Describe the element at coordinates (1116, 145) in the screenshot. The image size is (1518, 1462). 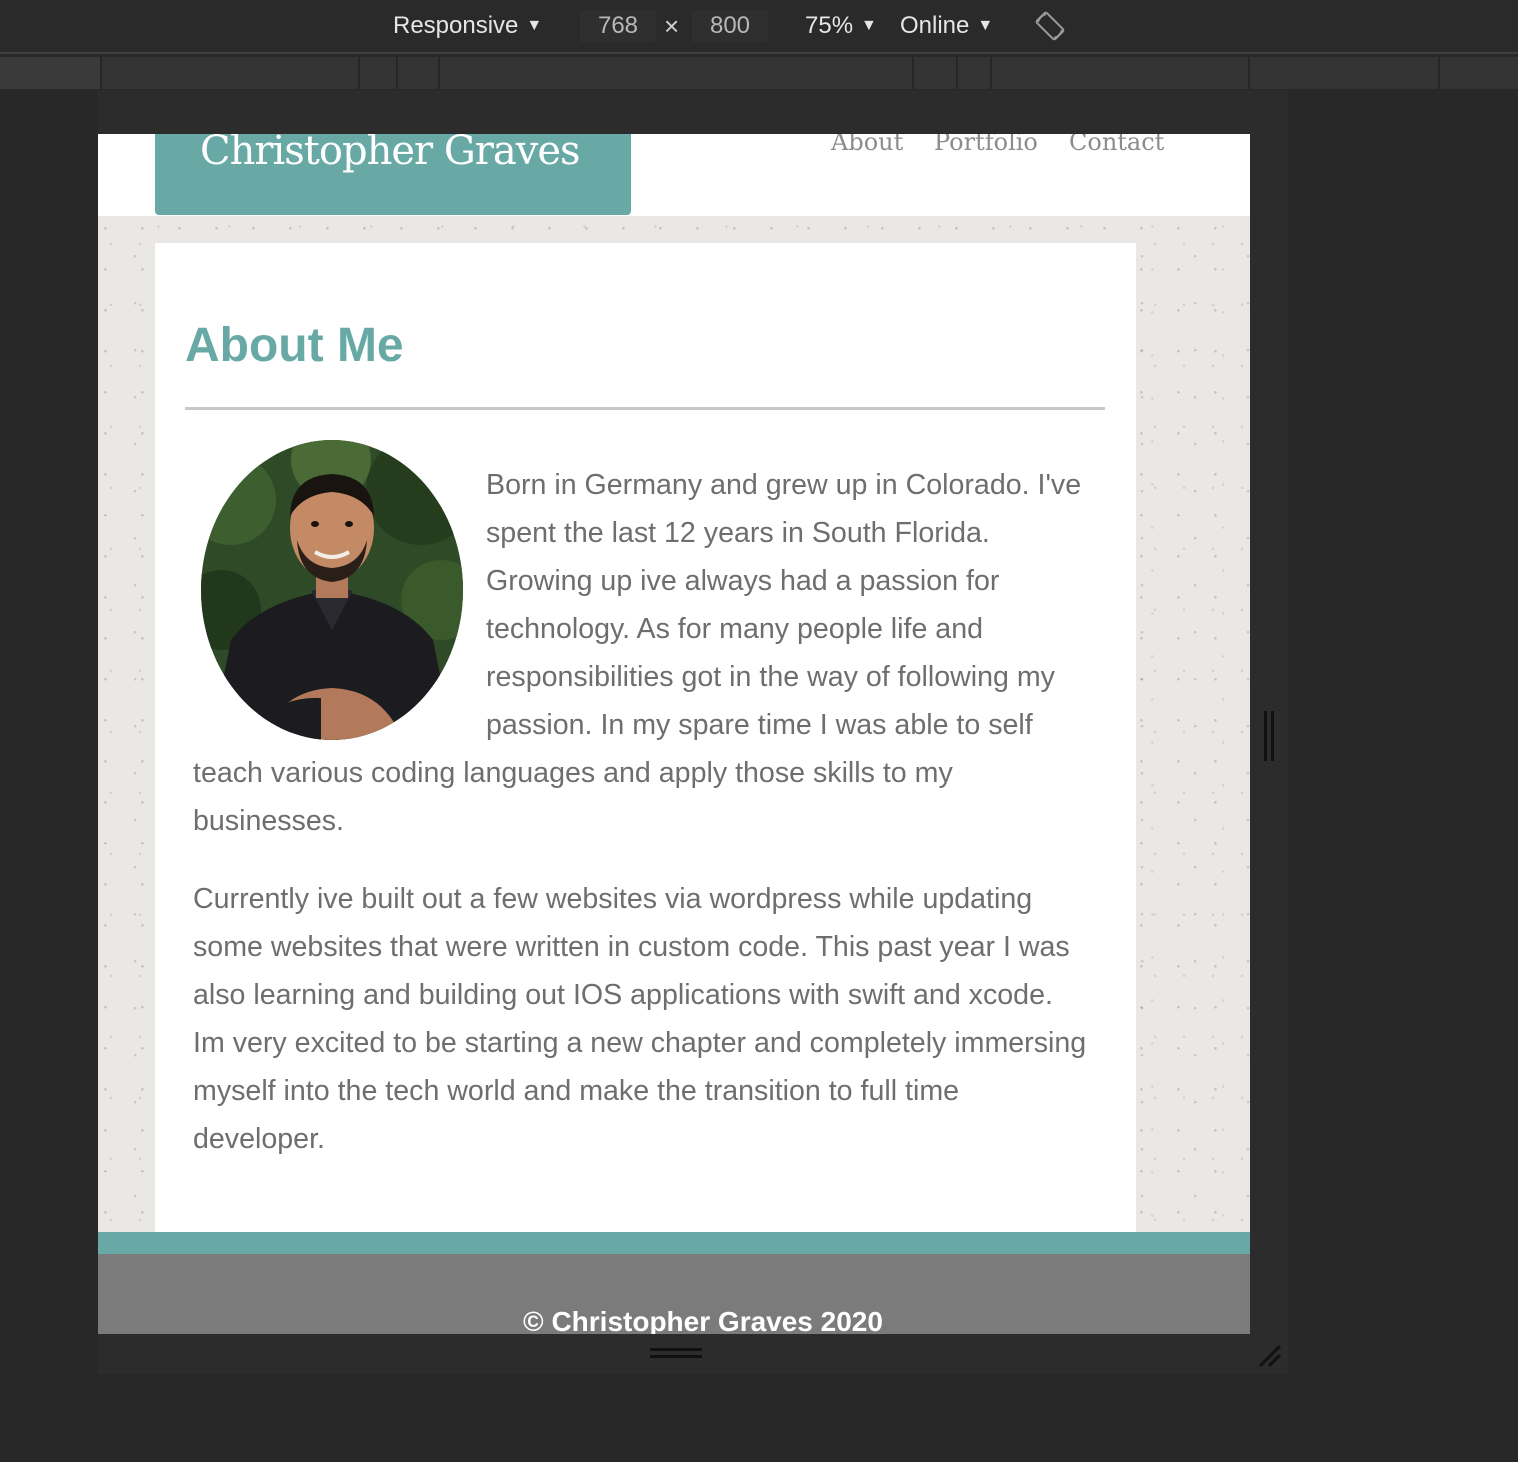
I see `nav-link-contact: Contact` at that location.